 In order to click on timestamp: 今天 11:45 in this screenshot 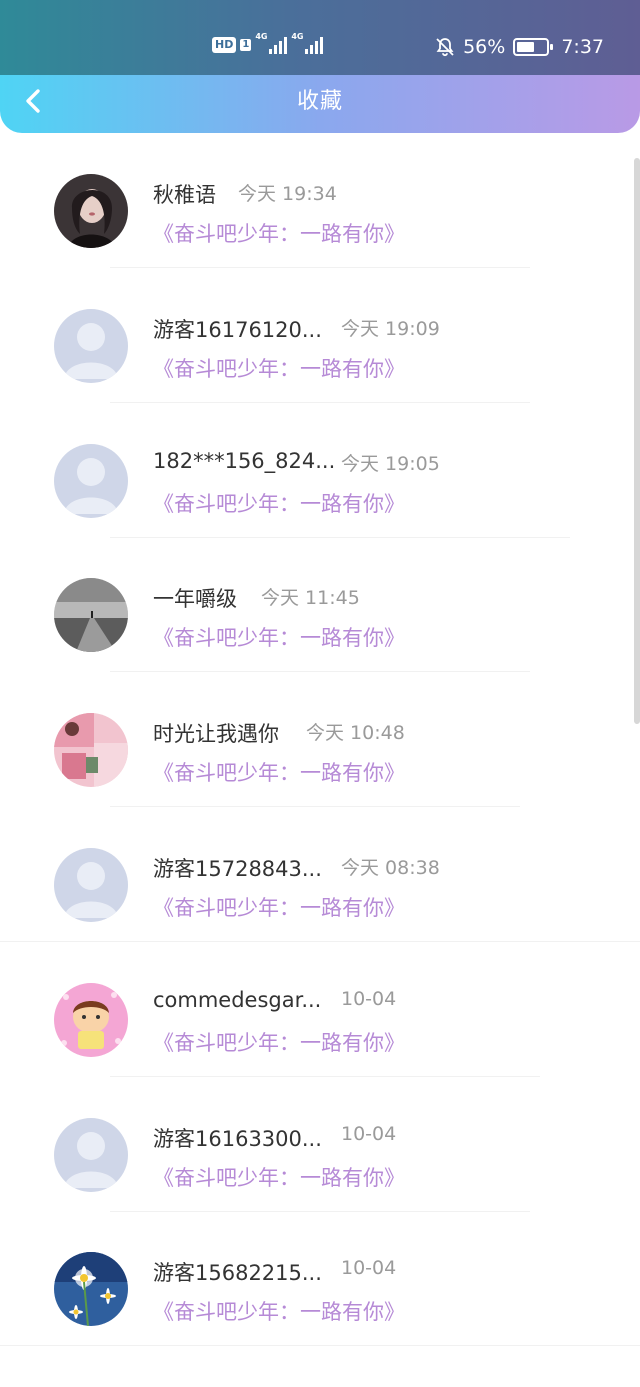, I will do `click(310, 598)`.